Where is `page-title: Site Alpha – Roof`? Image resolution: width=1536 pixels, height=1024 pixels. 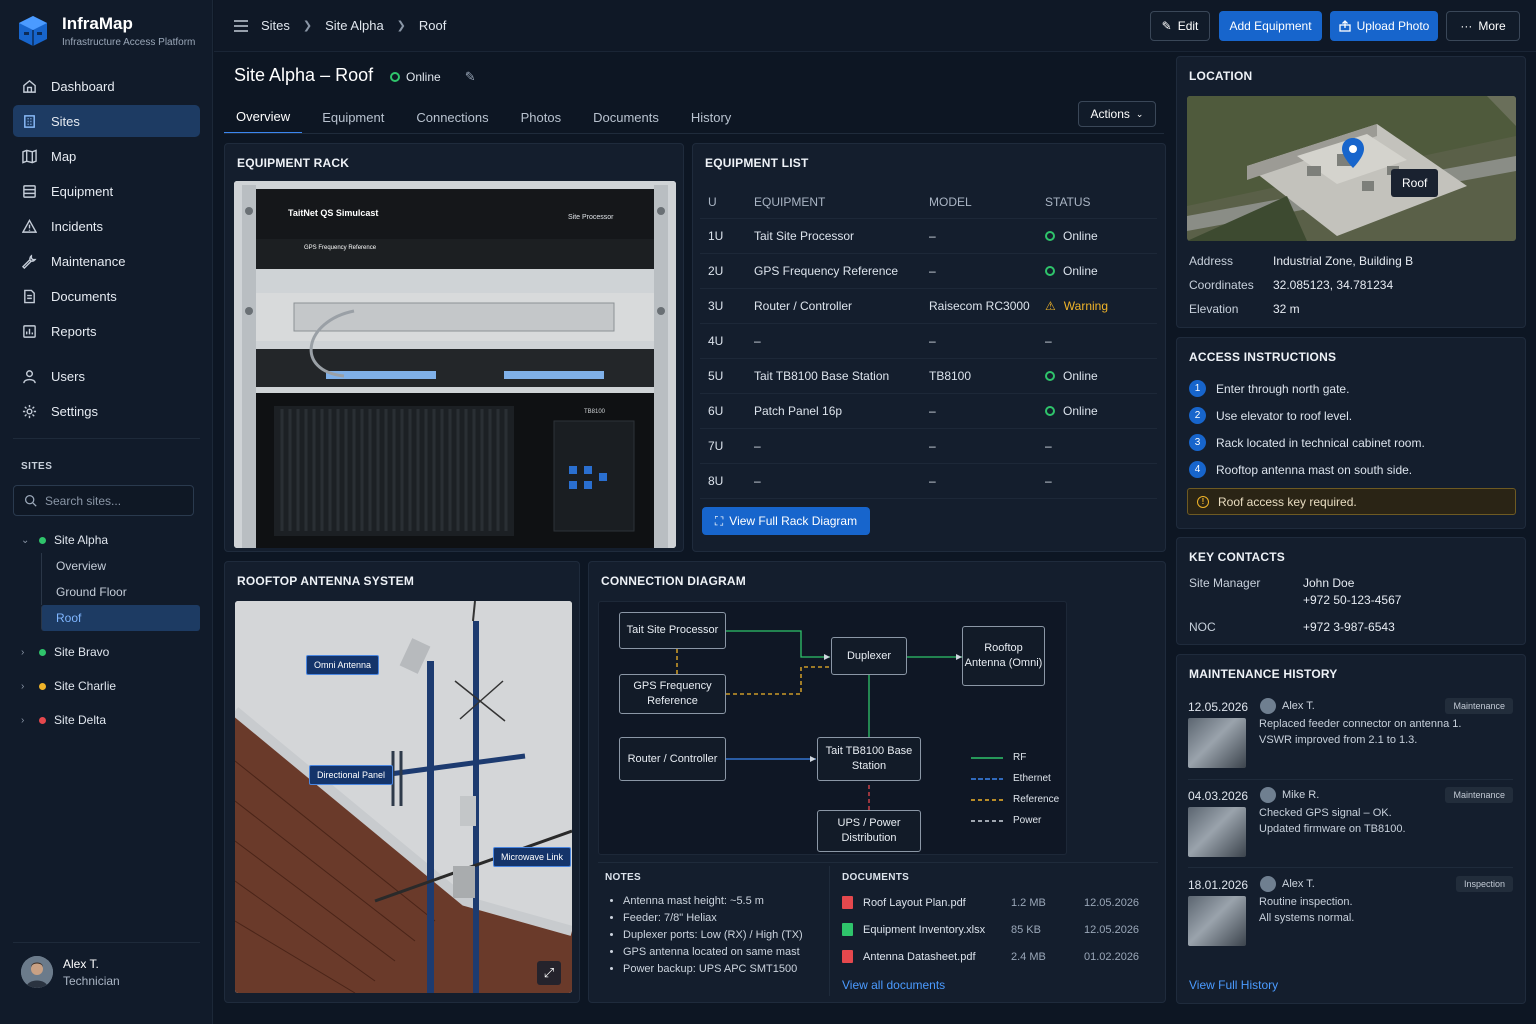 page-title: Site Alpha – Roof is located at coordinates (304, 75).